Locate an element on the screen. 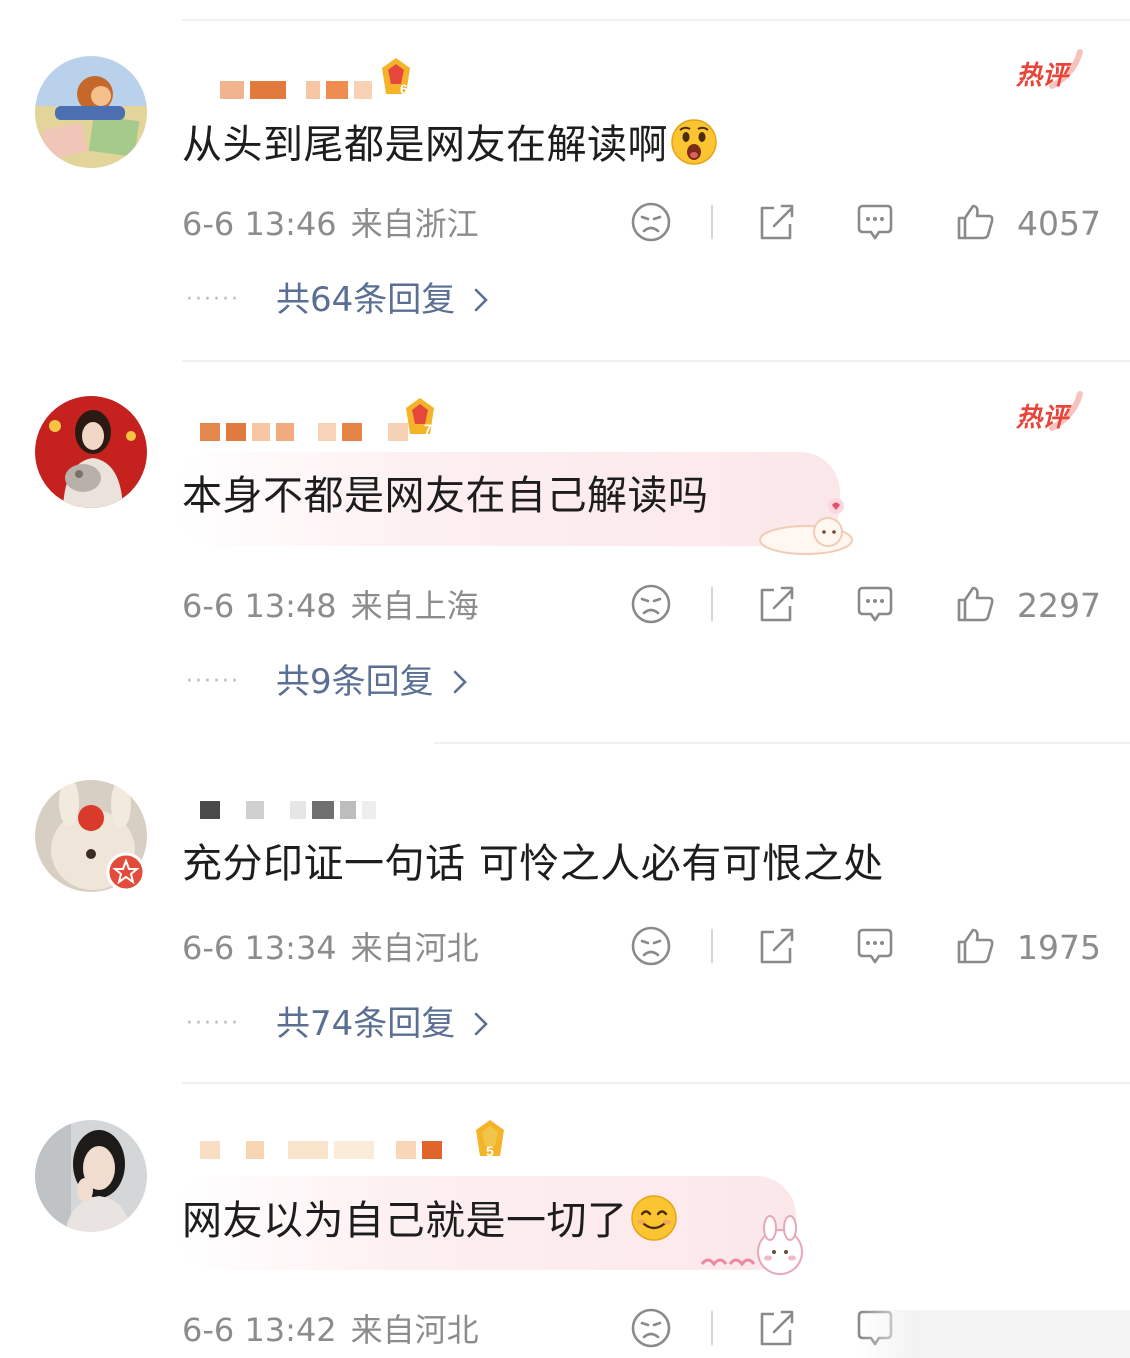  rank-badge-number: 7 is located at coordinates (428, 429).